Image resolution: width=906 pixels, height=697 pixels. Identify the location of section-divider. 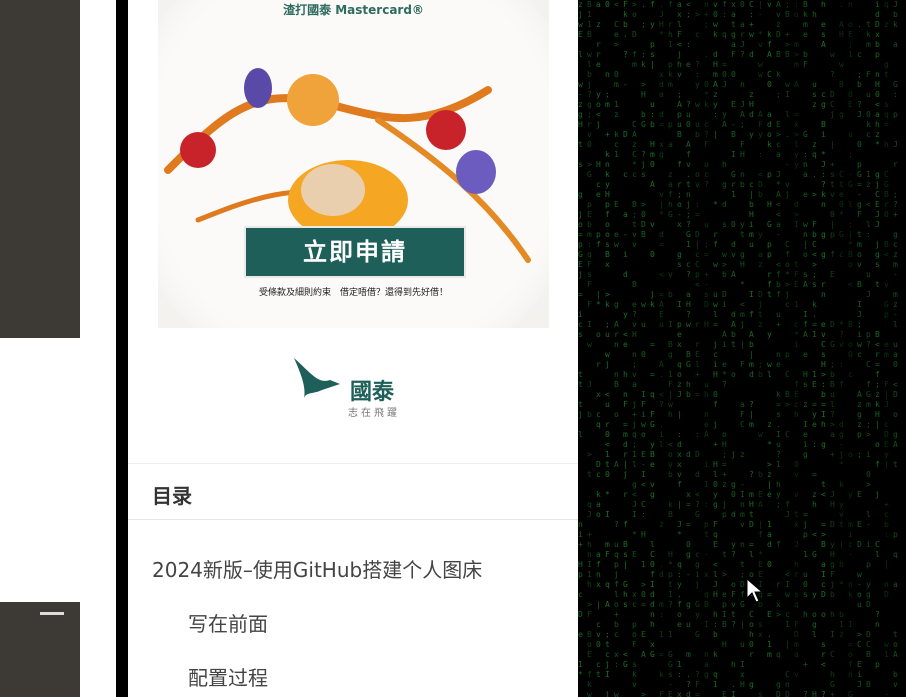
(353, 463).